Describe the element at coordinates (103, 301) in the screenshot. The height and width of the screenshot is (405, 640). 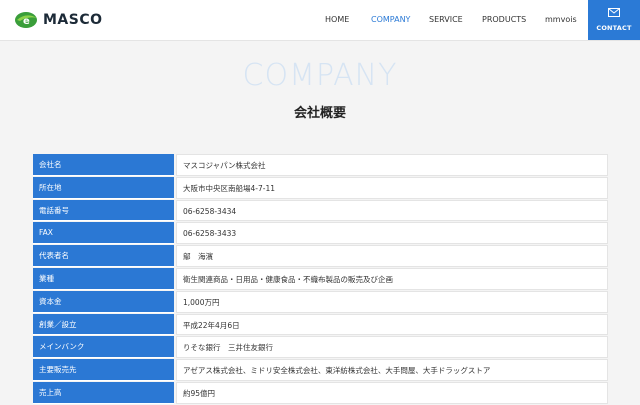
I see `row-label: 資本金` at that location.